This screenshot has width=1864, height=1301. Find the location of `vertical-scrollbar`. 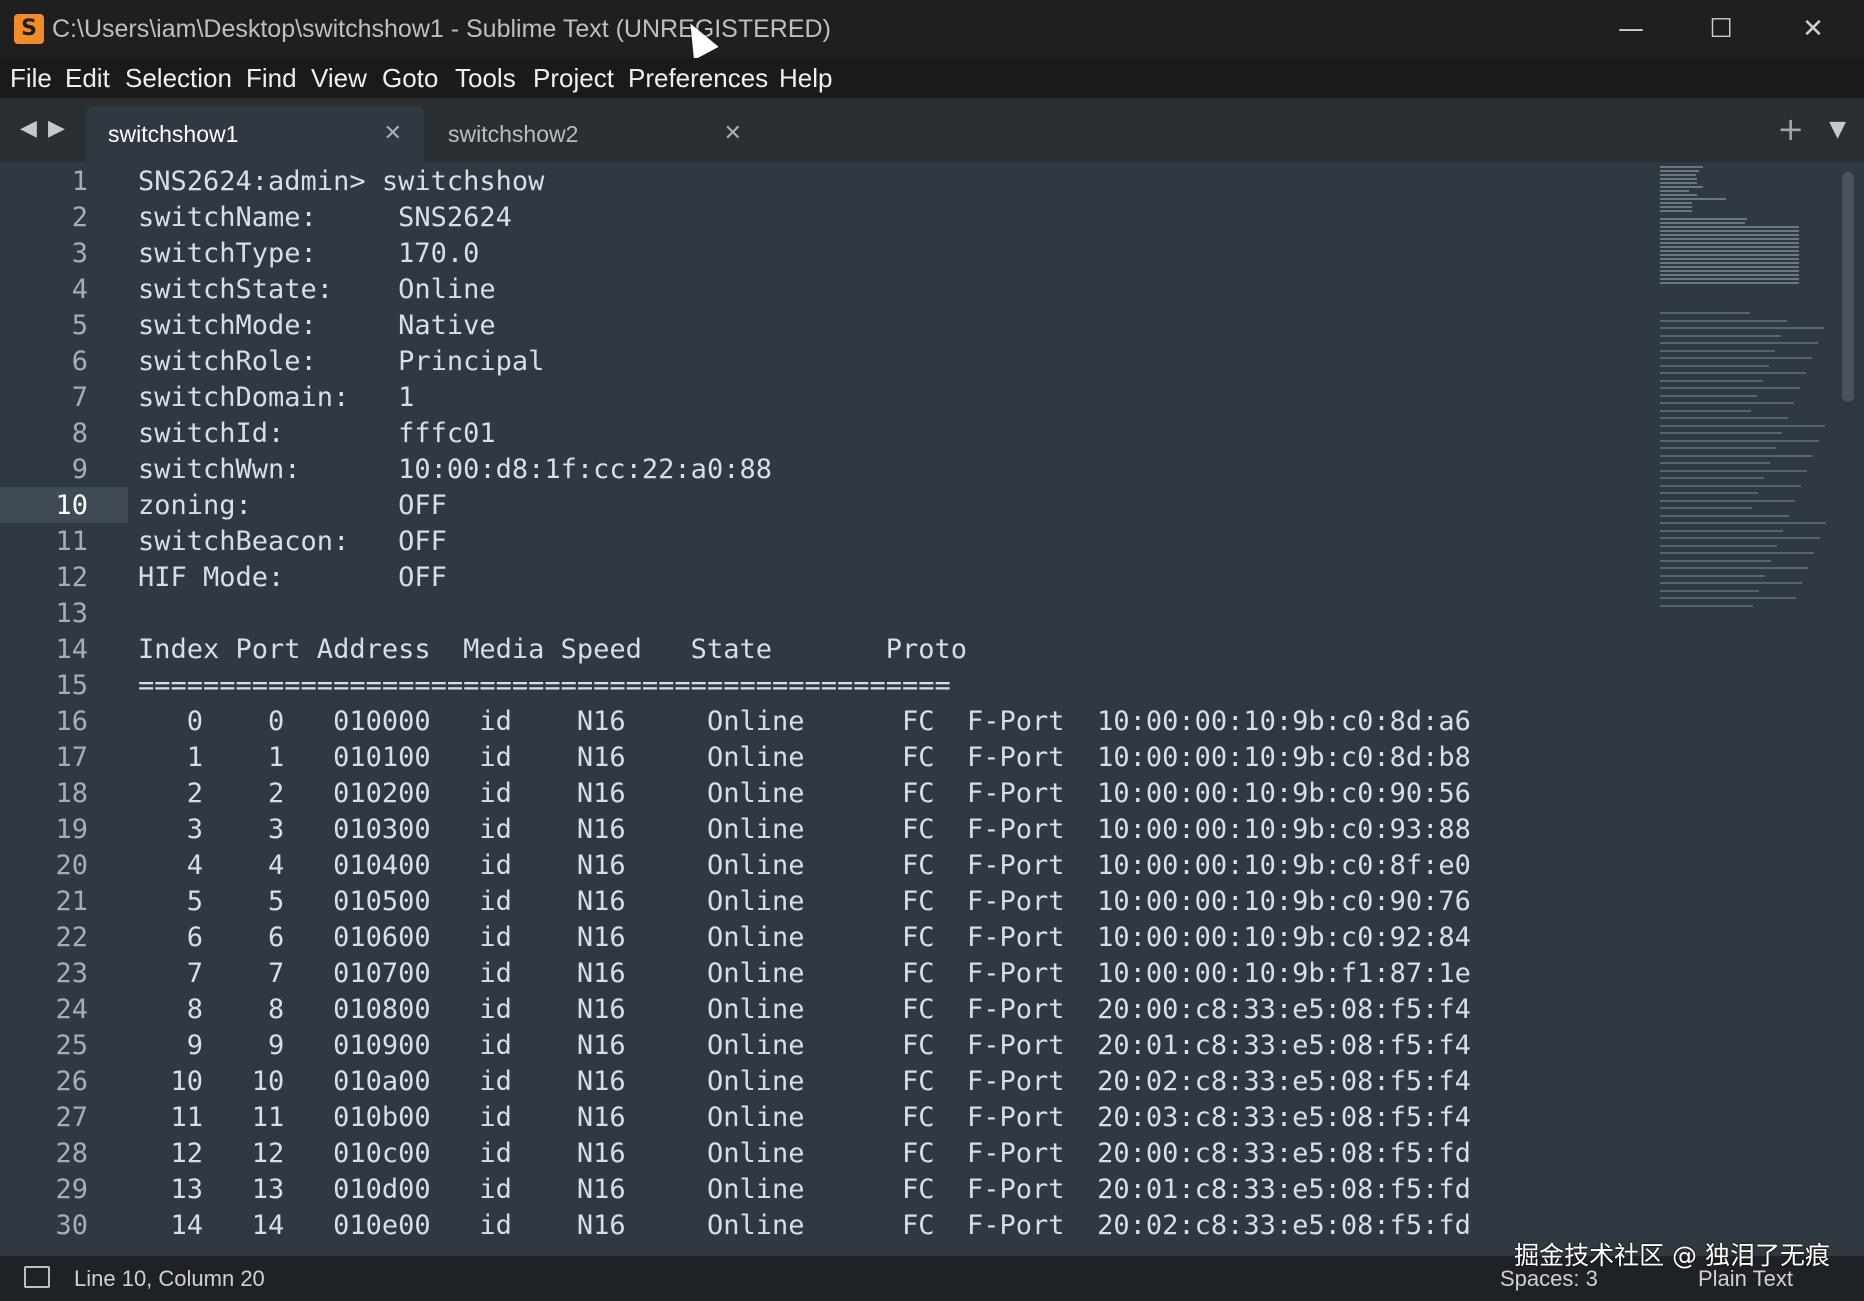

vertical-scrollbar is located at coordinates (1850, 712).